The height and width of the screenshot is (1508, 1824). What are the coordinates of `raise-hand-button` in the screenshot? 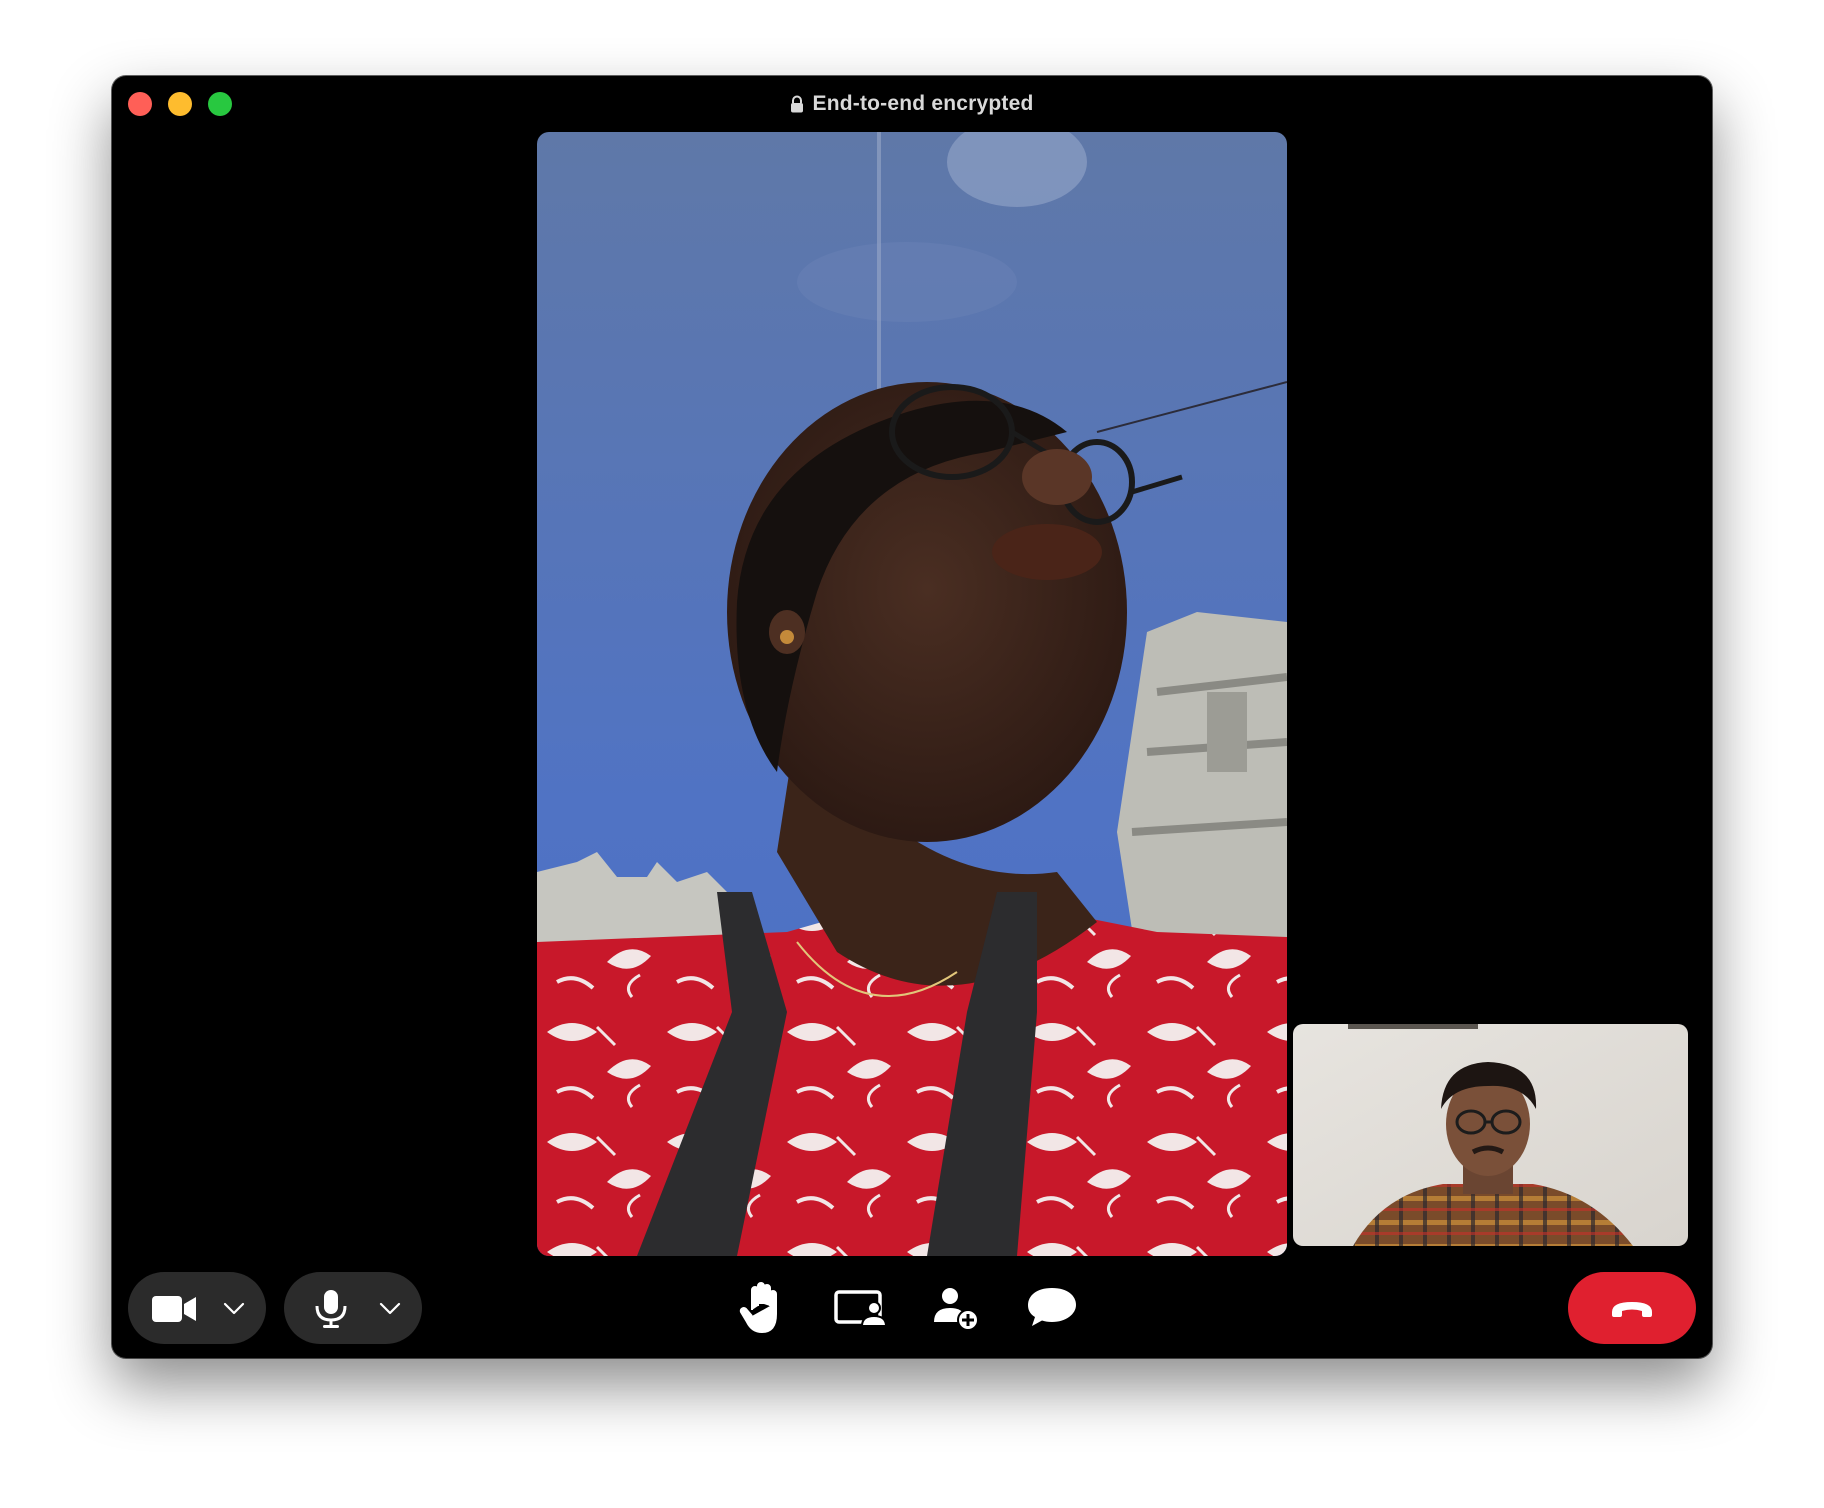 It's located at (762, 1308).